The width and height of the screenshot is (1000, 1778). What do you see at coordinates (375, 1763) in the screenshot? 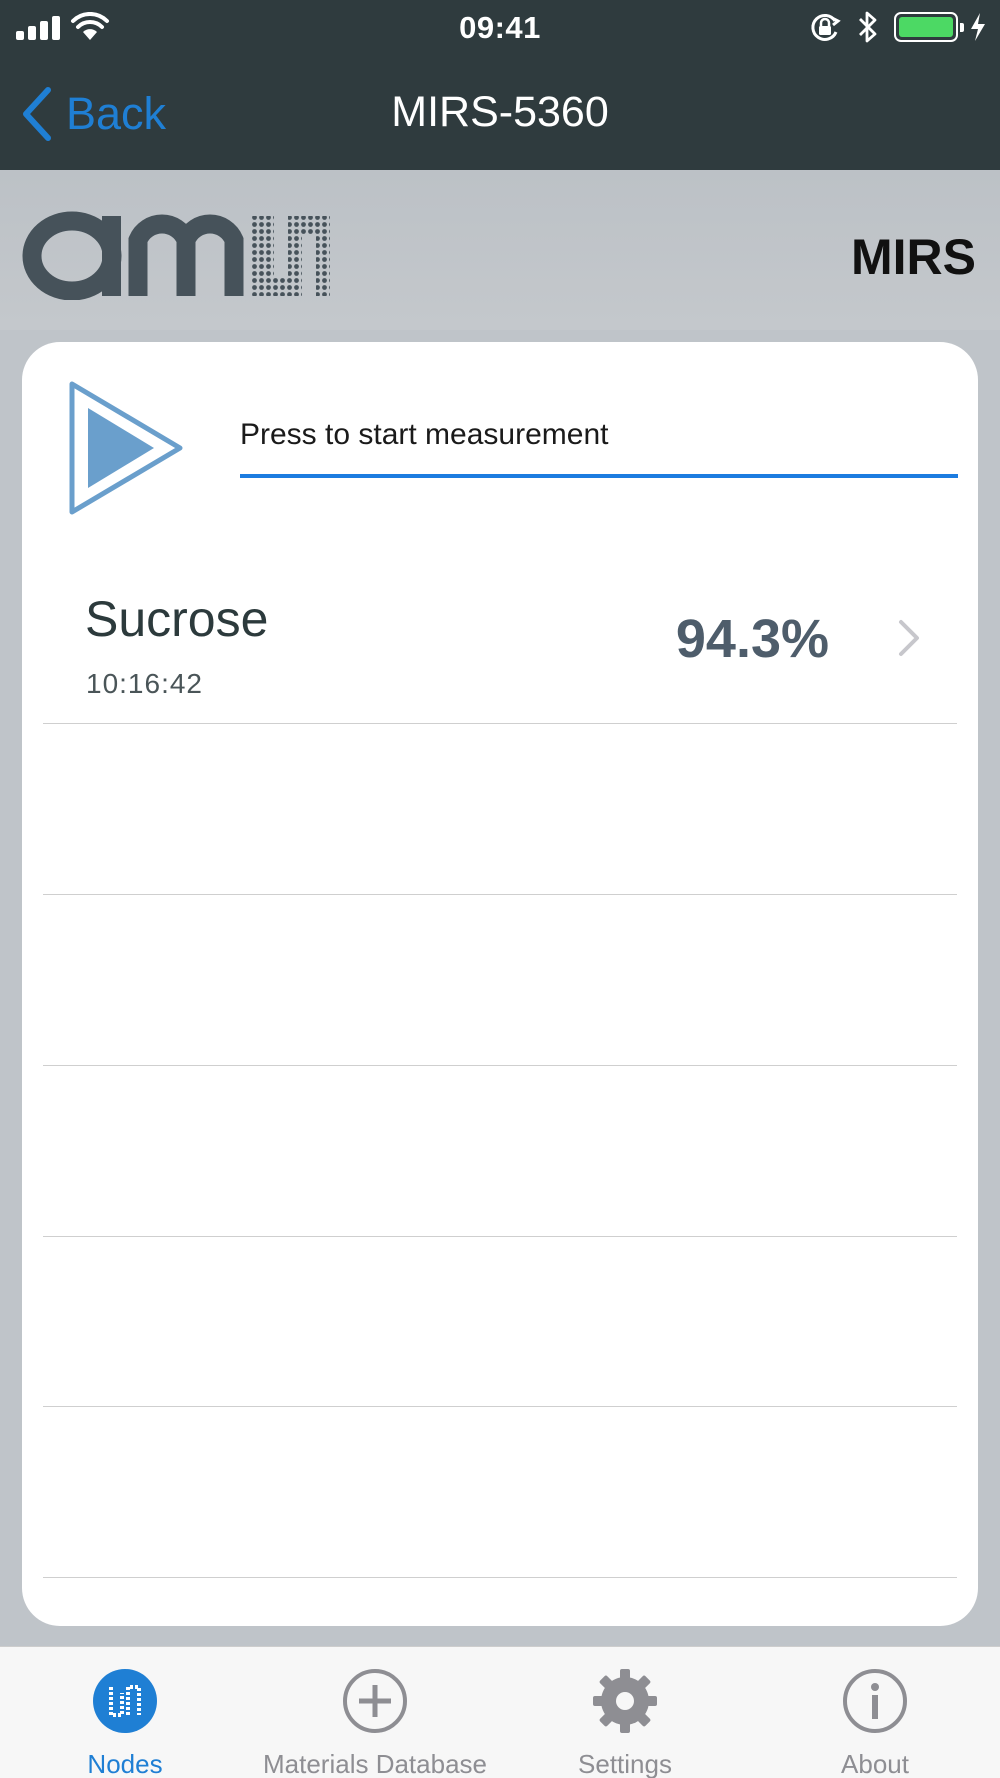
I see `tab-label: Materials Database` at bounding box center [375, 1763].